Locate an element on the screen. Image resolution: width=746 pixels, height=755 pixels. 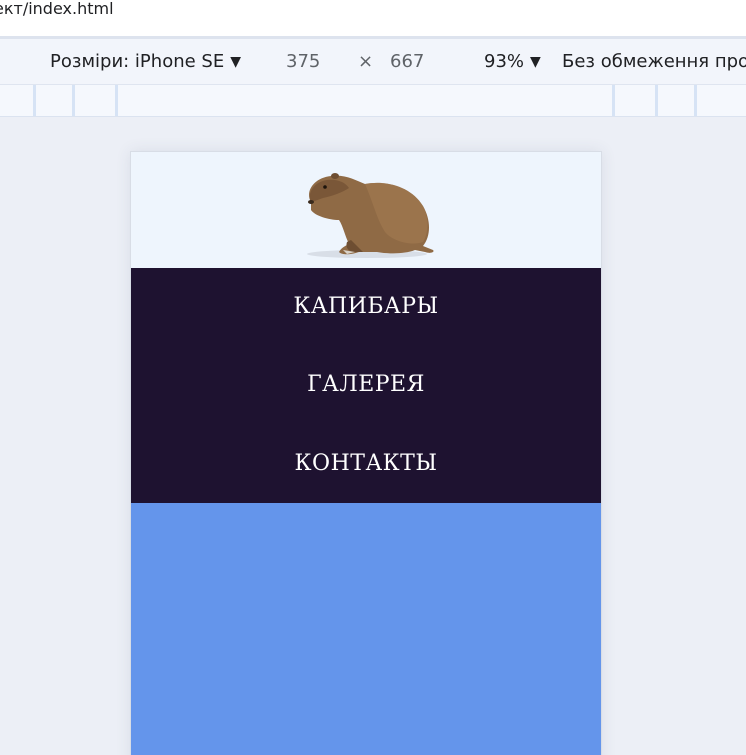
device-select-label: Розміри: iPhone SE is located at coordinates (137, 61).